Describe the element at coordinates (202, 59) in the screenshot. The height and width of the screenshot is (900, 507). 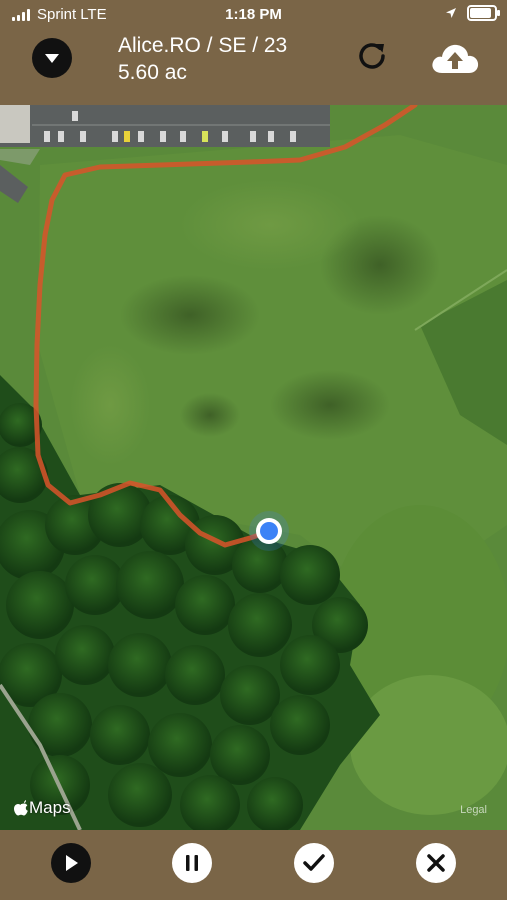
I see `field-info: Alice.RO / SE / 23 5.60 ac` at that location.